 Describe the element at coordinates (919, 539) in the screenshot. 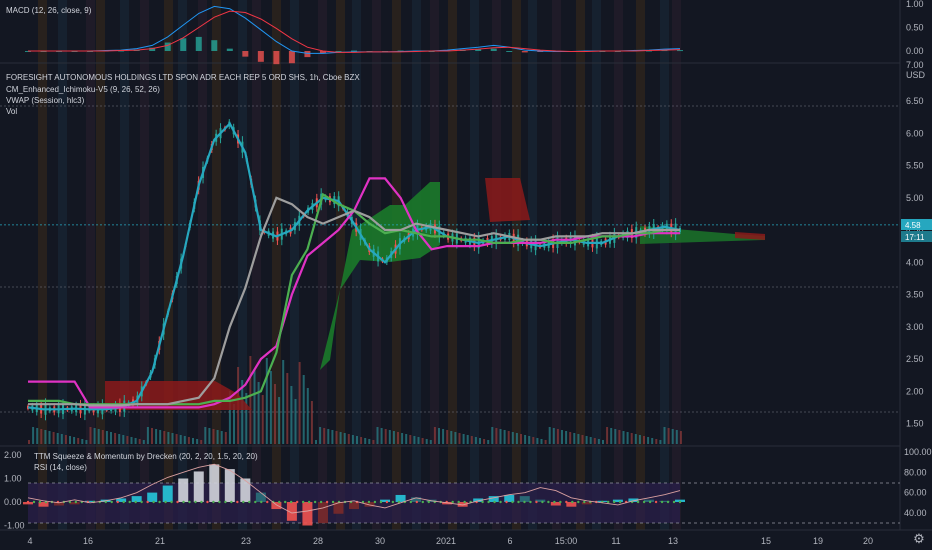

I see `settings-gear-icon: ⚙` at that location.